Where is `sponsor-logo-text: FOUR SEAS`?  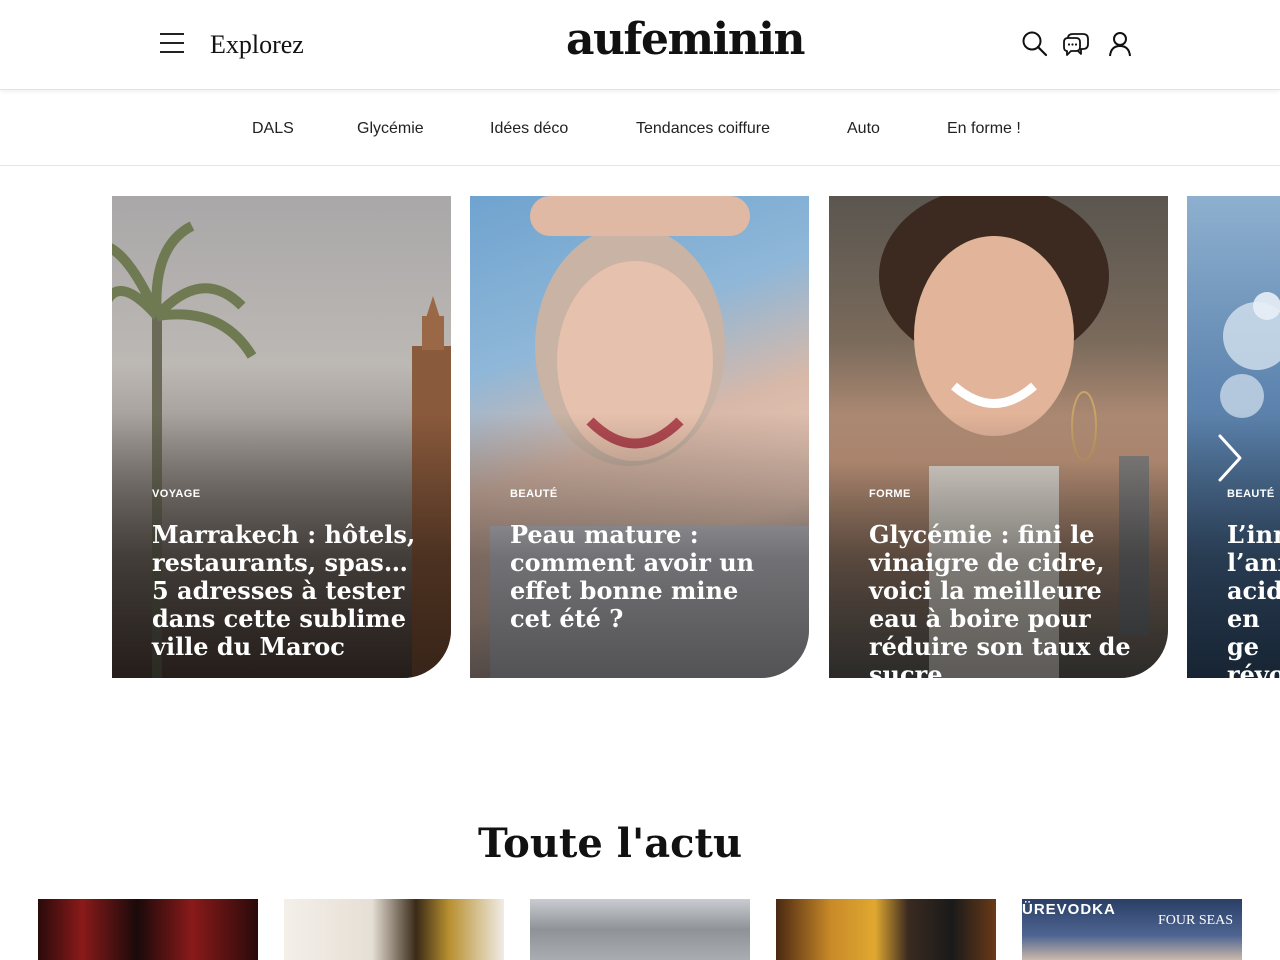
sponsor-logo-text: FOUR SEAS is located at coordinates (1196, 920).